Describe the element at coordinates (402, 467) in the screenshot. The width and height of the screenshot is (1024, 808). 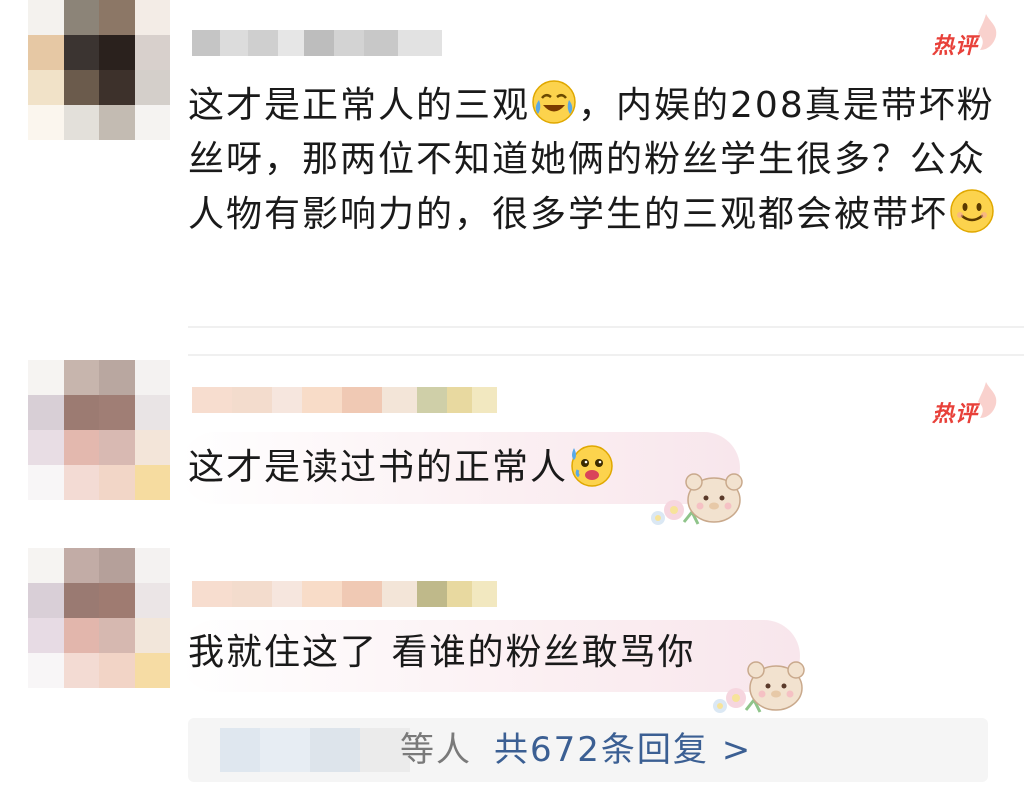
I see `comment-text: 这才是读过书的正常人` at that location.